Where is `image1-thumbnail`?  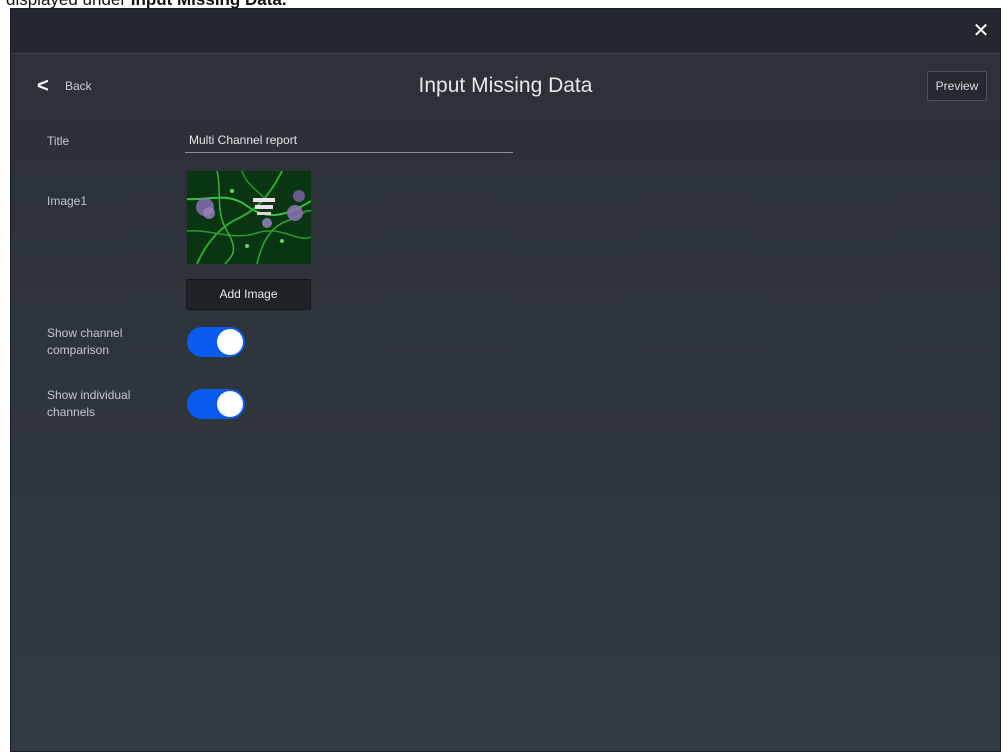
image1-thumbnail is located at coordinates (249, 217).